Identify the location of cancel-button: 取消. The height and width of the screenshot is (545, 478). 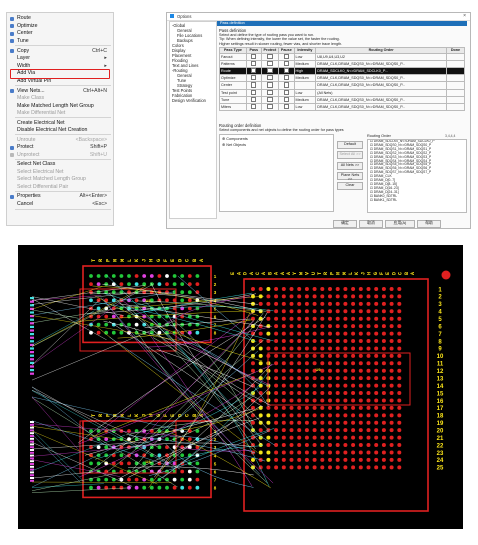
(371, 224).